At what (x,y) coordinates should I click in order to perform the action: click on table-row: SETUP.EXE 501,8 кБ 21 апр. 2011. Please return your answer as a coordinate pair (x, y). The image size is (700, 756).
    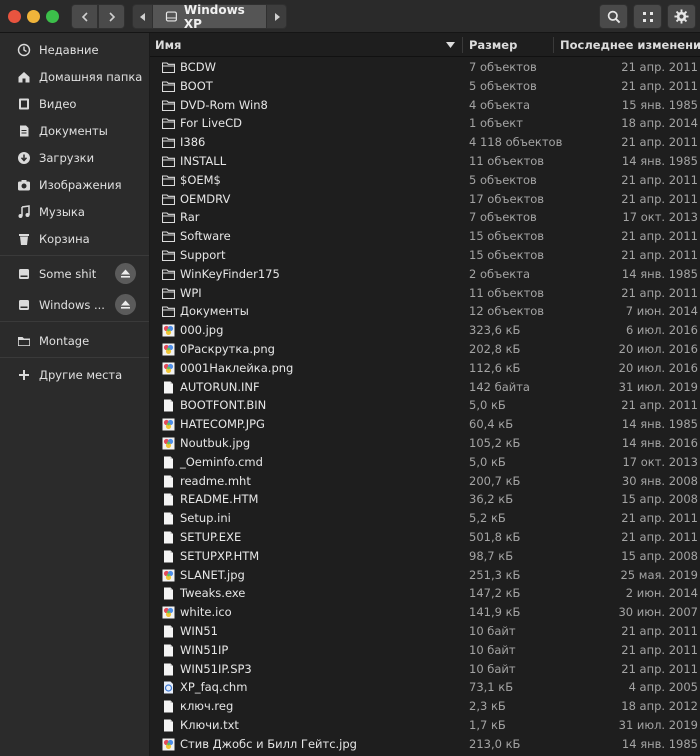
    Looking at the image, I should click on (425, 537).